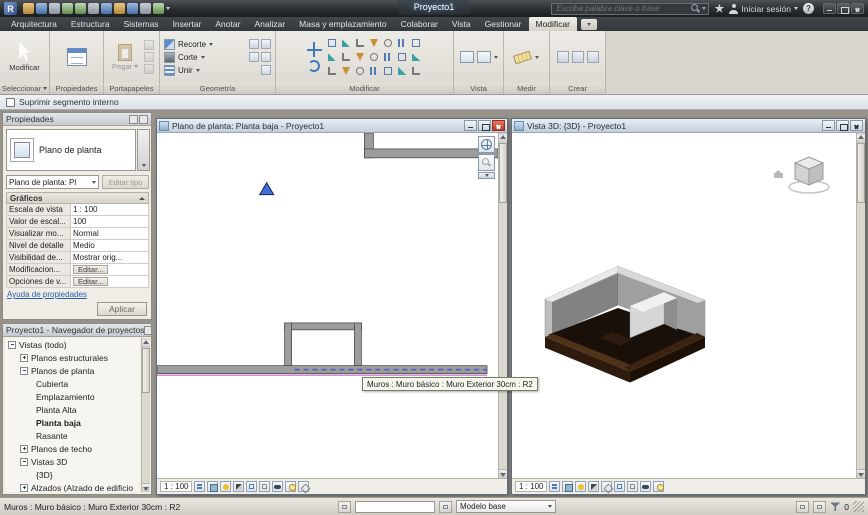  I want to click on favorites-star-icon, so click(719, 8).